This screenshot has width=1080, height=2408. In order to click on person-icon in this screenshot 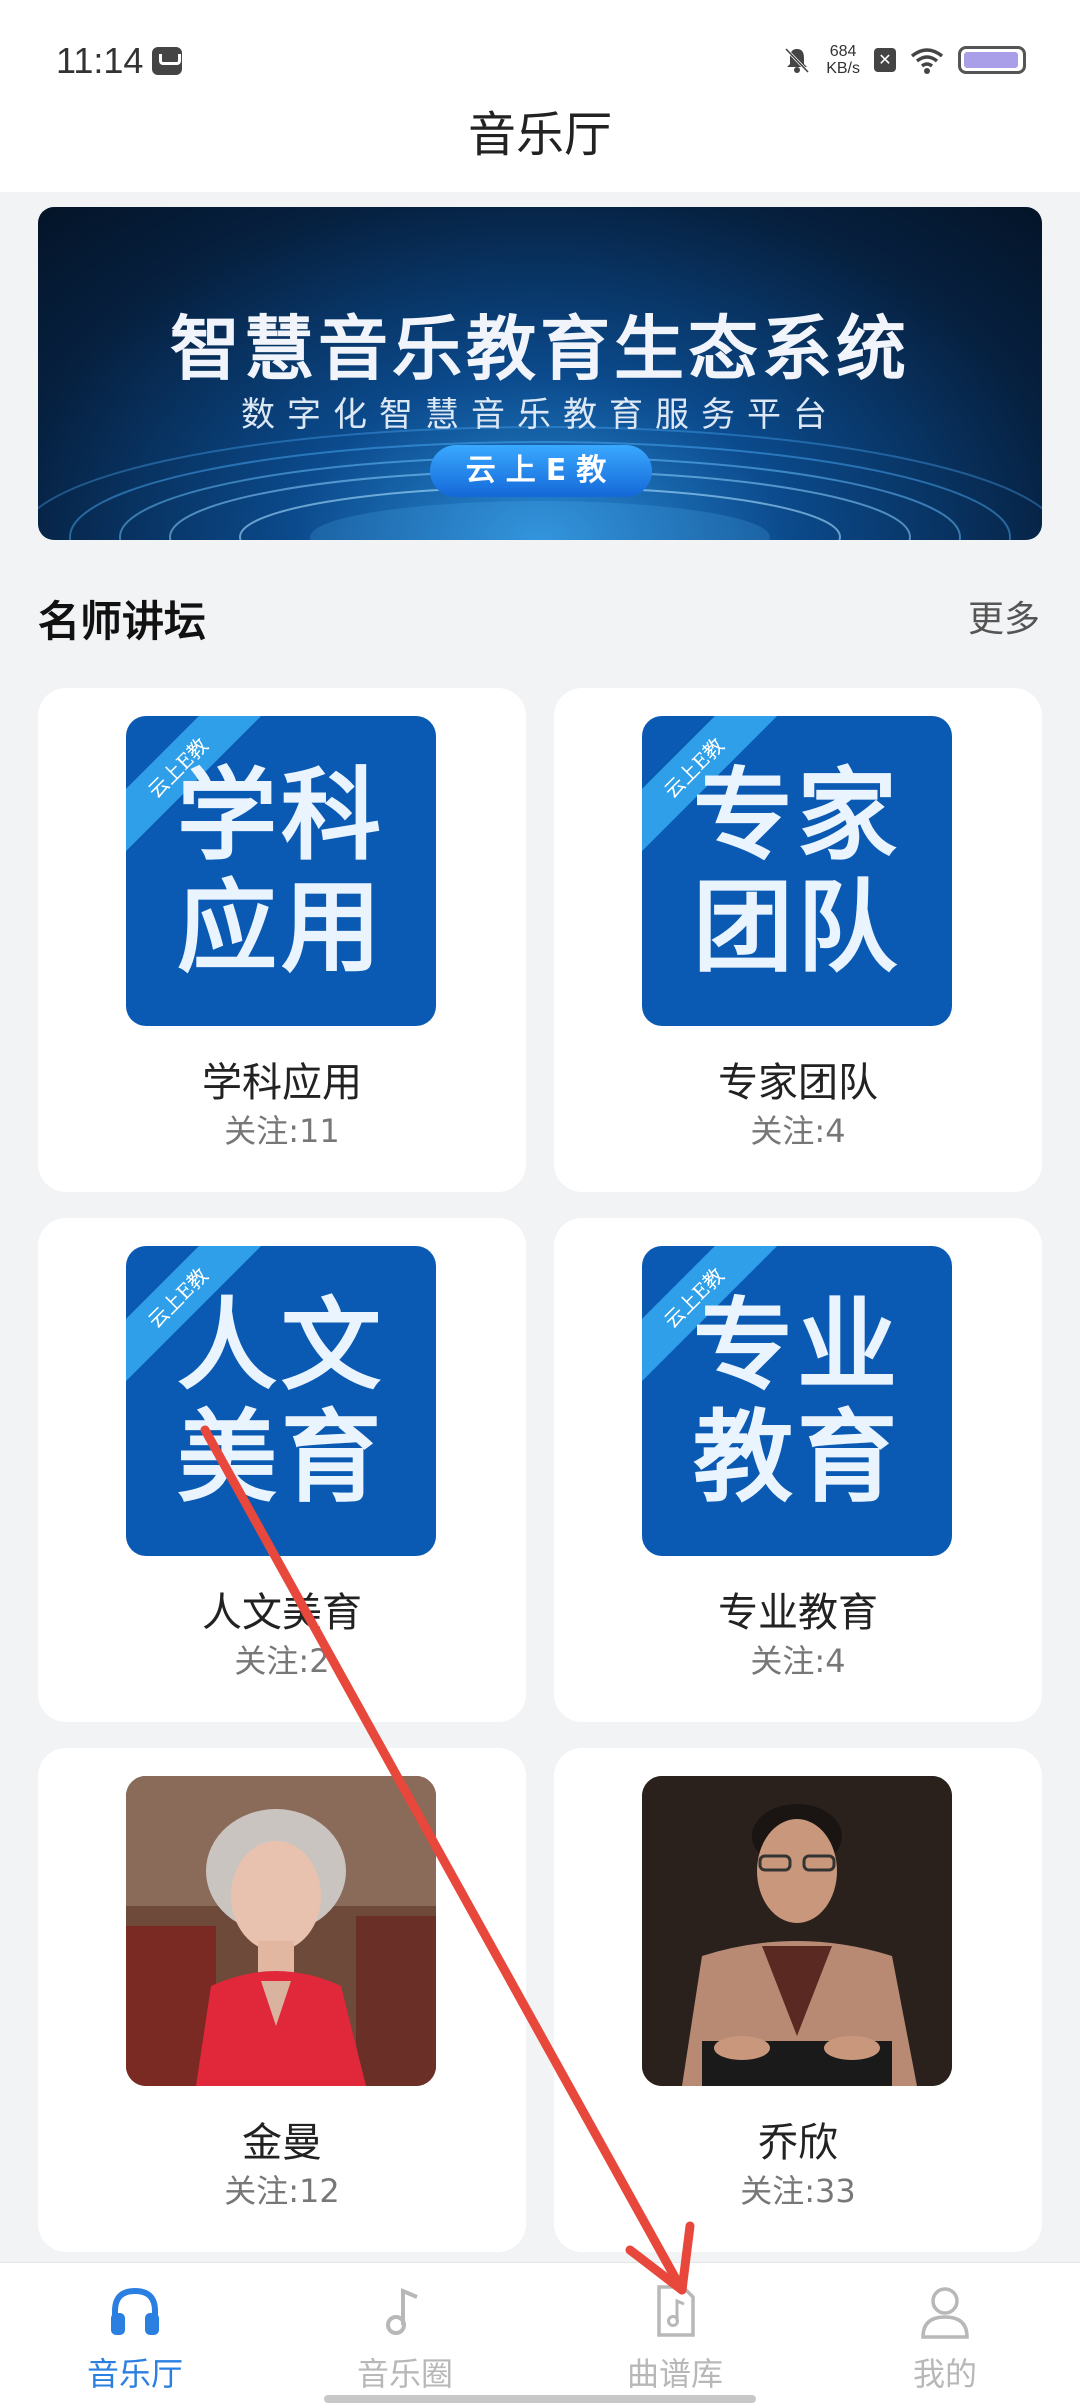, I will do `click(945, 2313)`.